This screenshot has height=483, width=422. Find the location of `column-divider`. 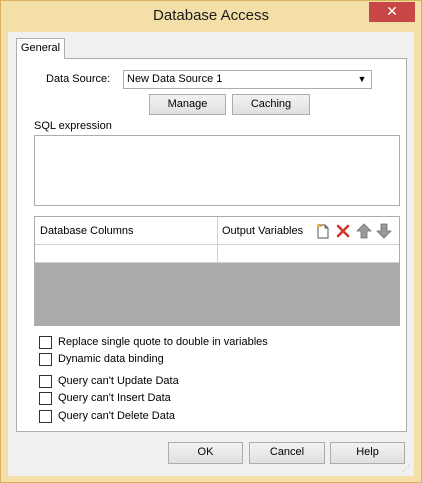

column-divider is located at coordinates (217, 240).